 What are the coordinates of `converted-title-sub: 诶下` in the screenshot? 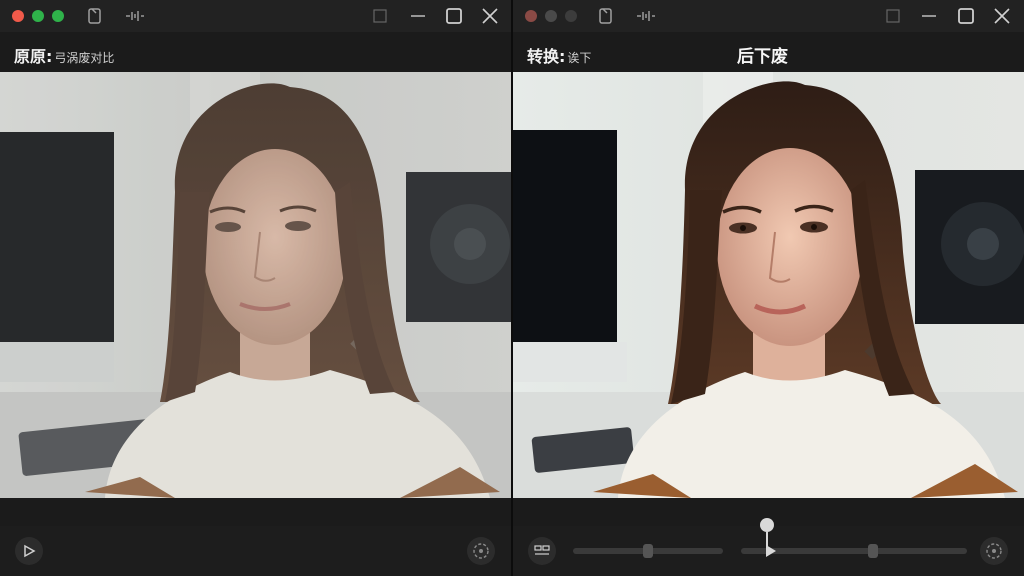 It's located at (579, 58).